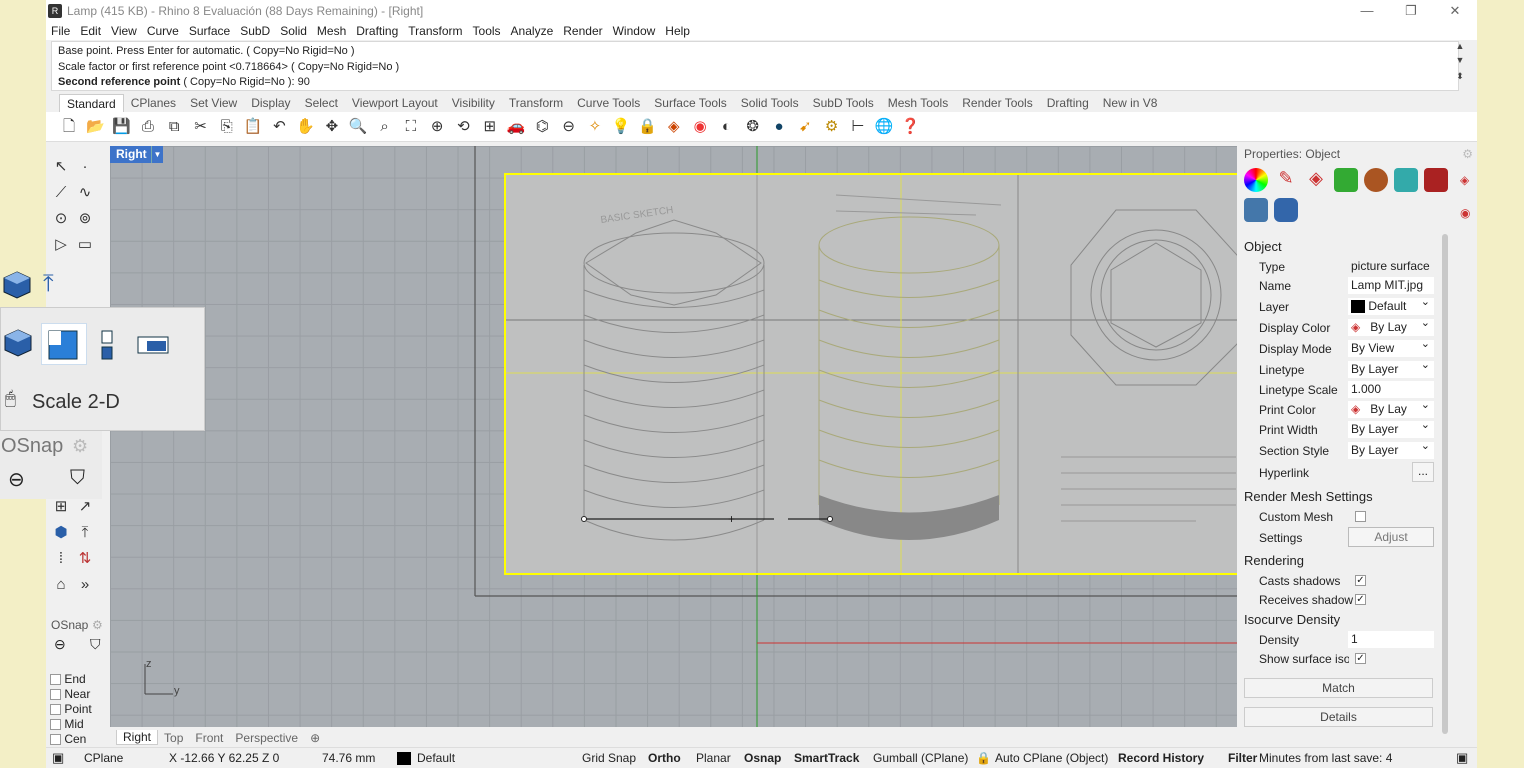  I want to click on arc-icon: ▷, so click(61, 245).